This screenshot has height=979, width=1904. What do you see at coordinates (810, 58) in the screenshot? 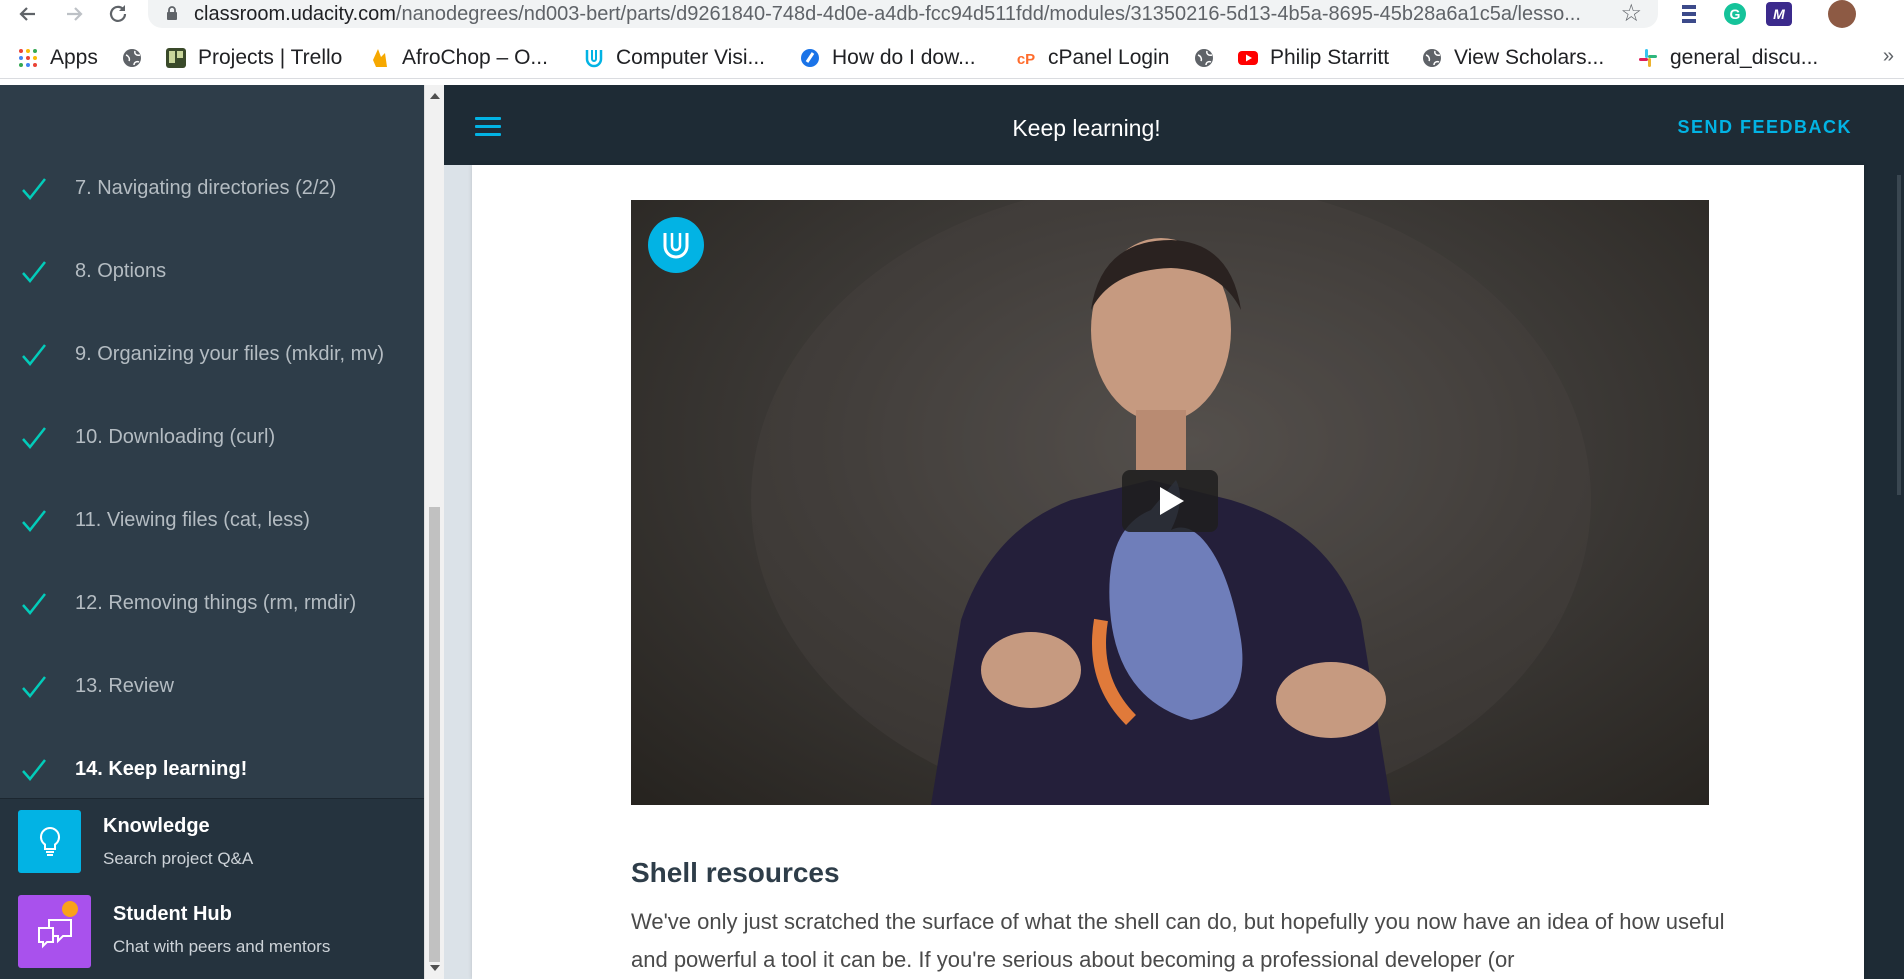
I see `circle-d-icon` at bounding box center [810, 58].